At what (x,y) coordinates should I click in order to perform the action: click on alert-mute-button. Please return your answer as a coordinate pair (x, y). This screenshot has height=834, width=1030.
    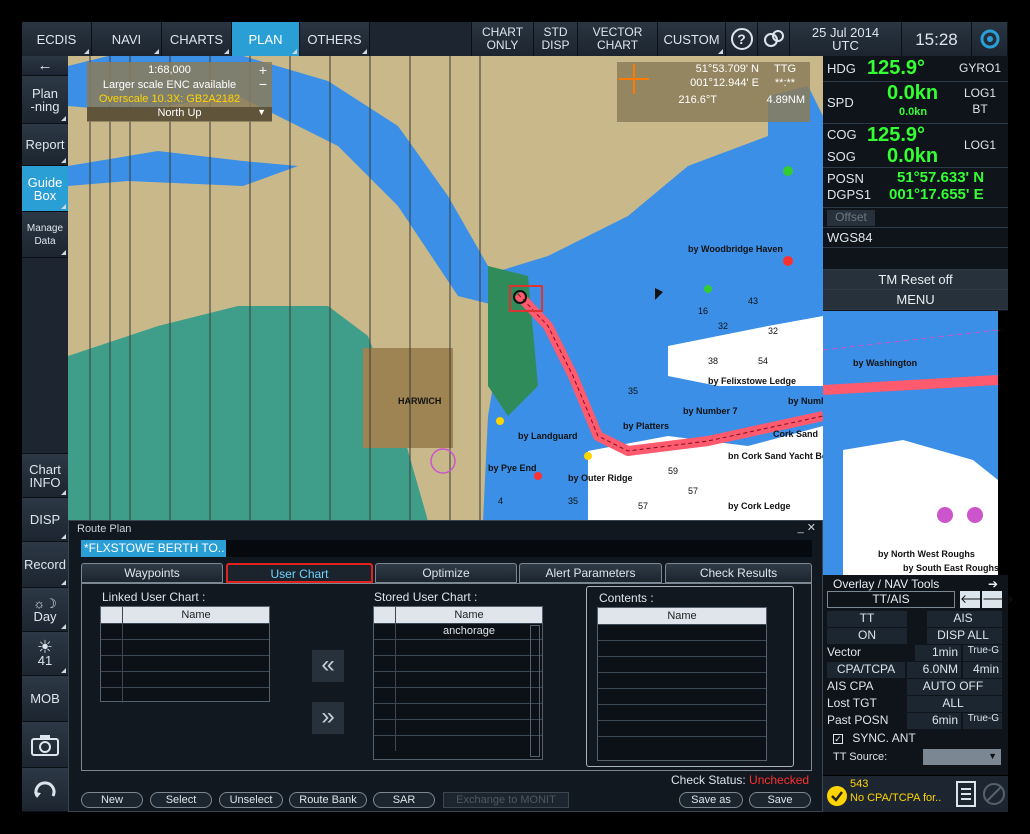
    Looking at the image, I should click on (993, 794).